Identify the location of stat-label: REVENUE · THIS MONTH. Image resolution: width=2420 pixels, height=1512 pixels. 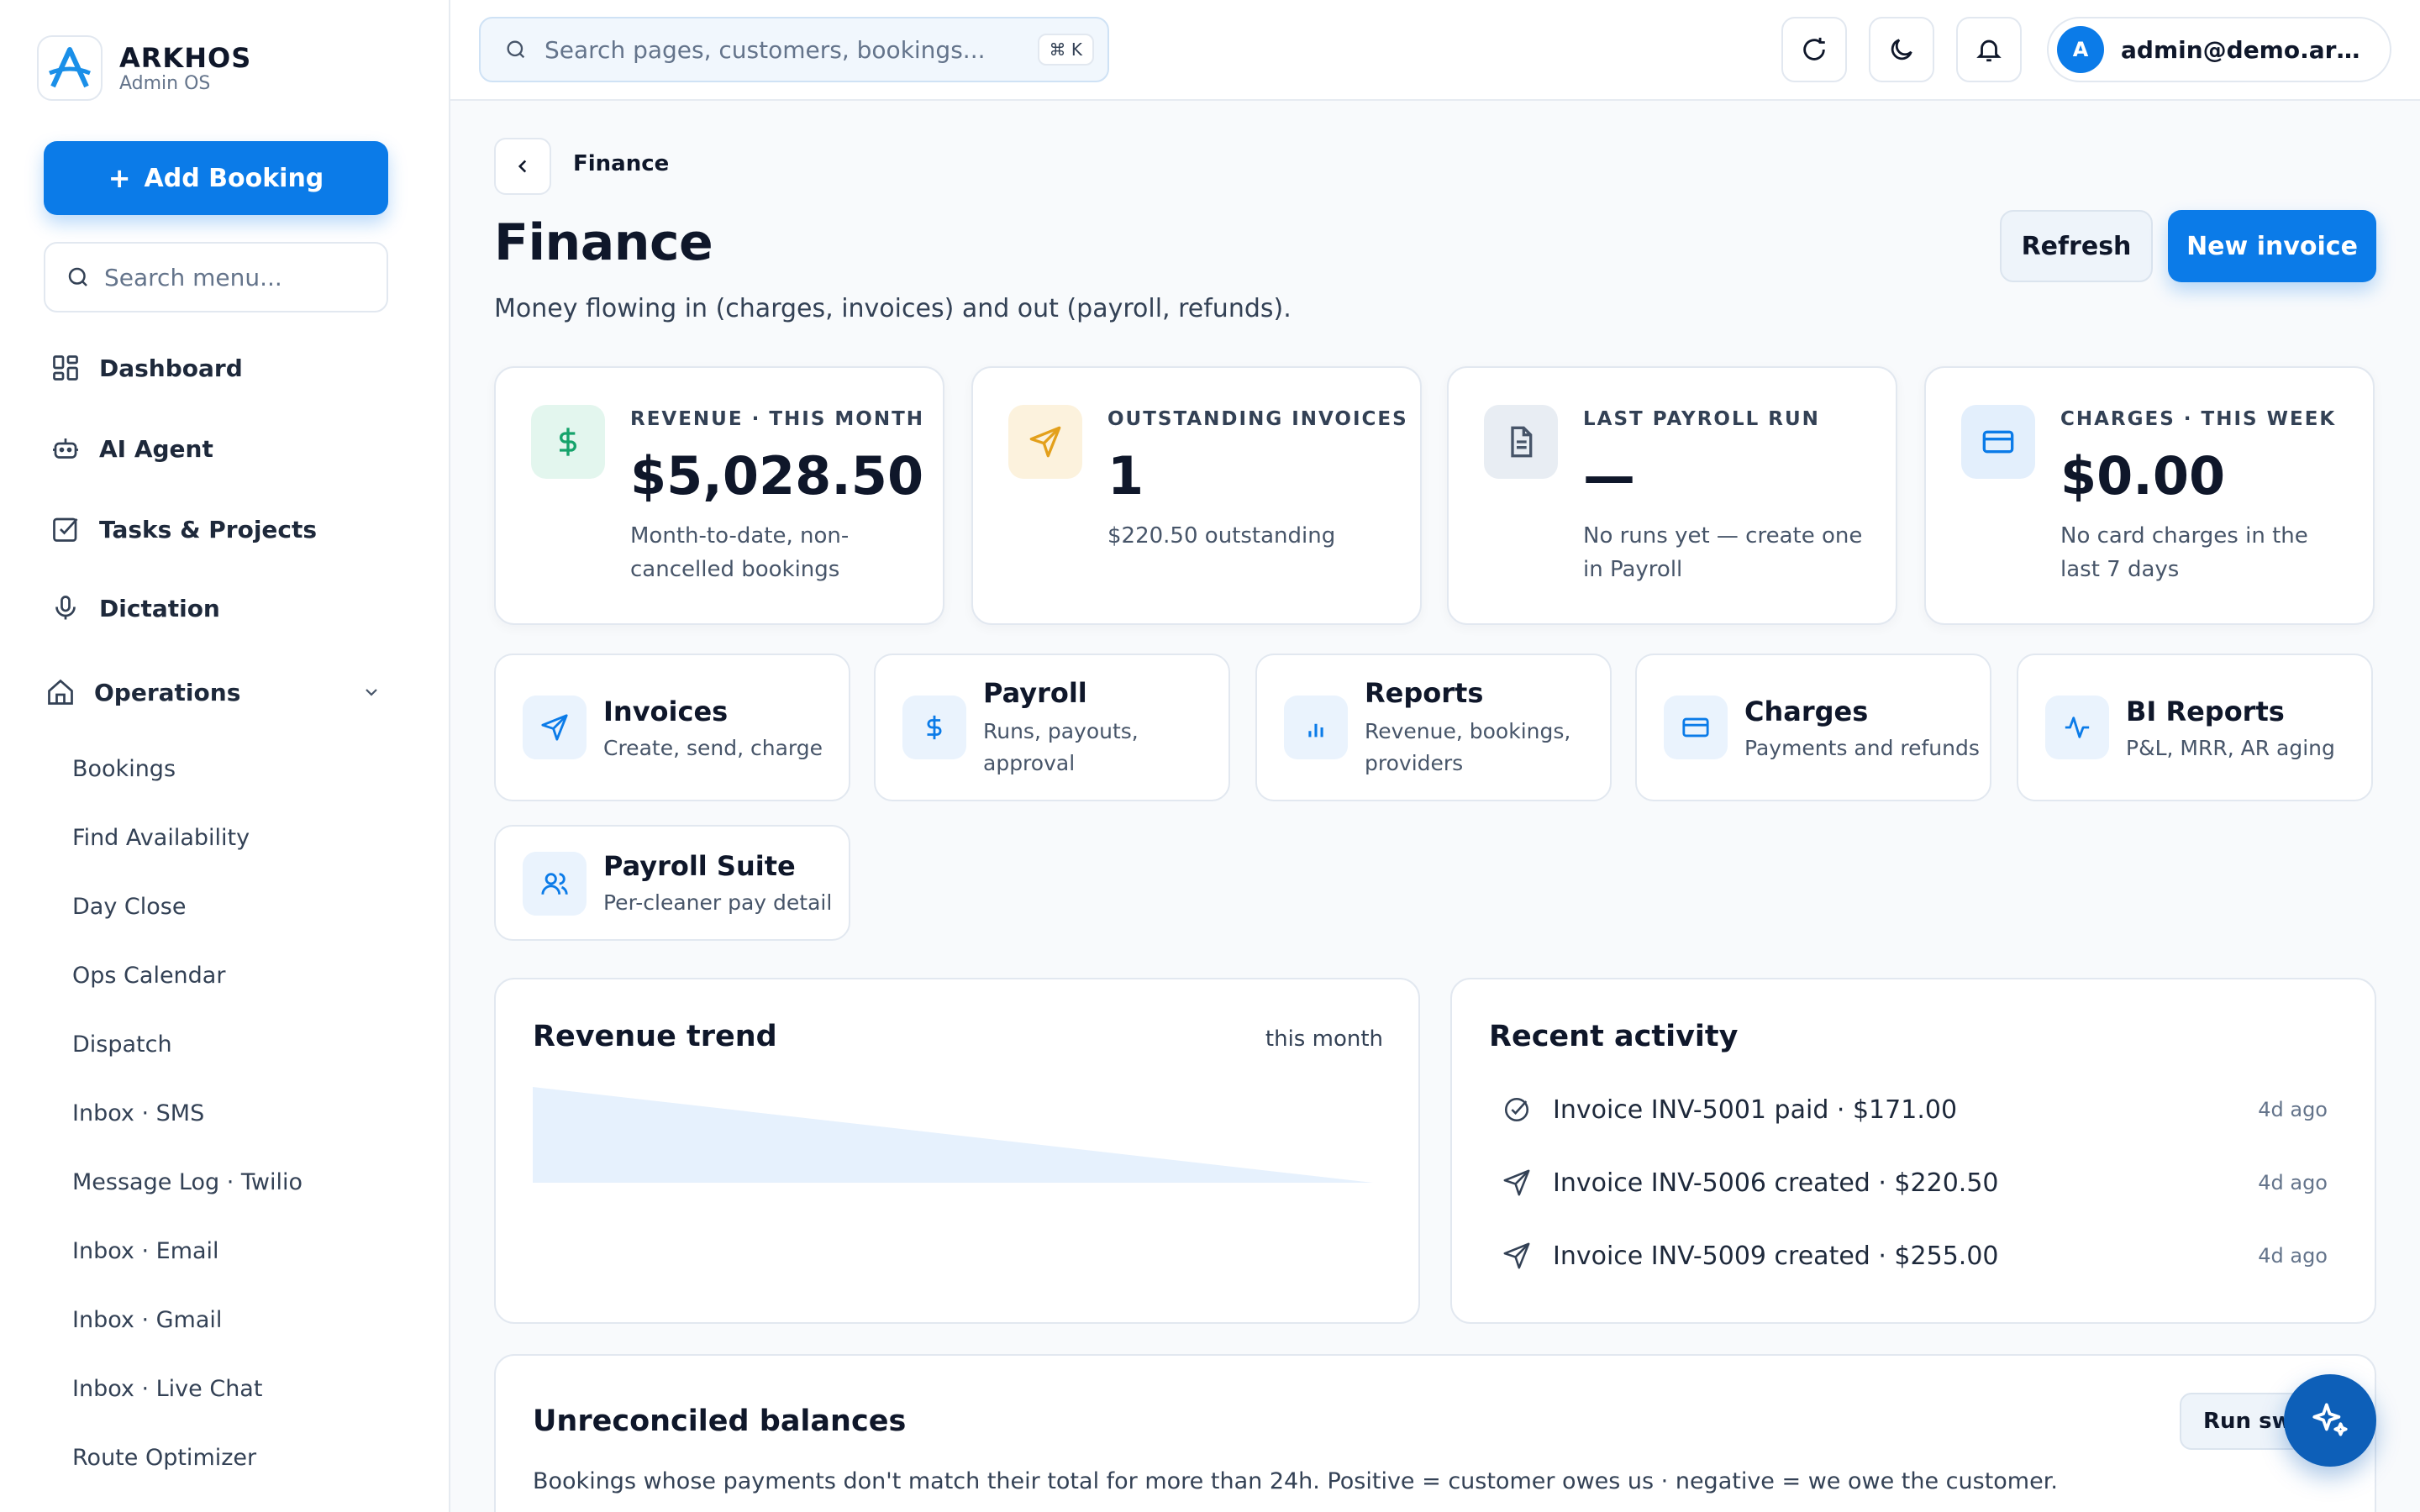
(778, 419).